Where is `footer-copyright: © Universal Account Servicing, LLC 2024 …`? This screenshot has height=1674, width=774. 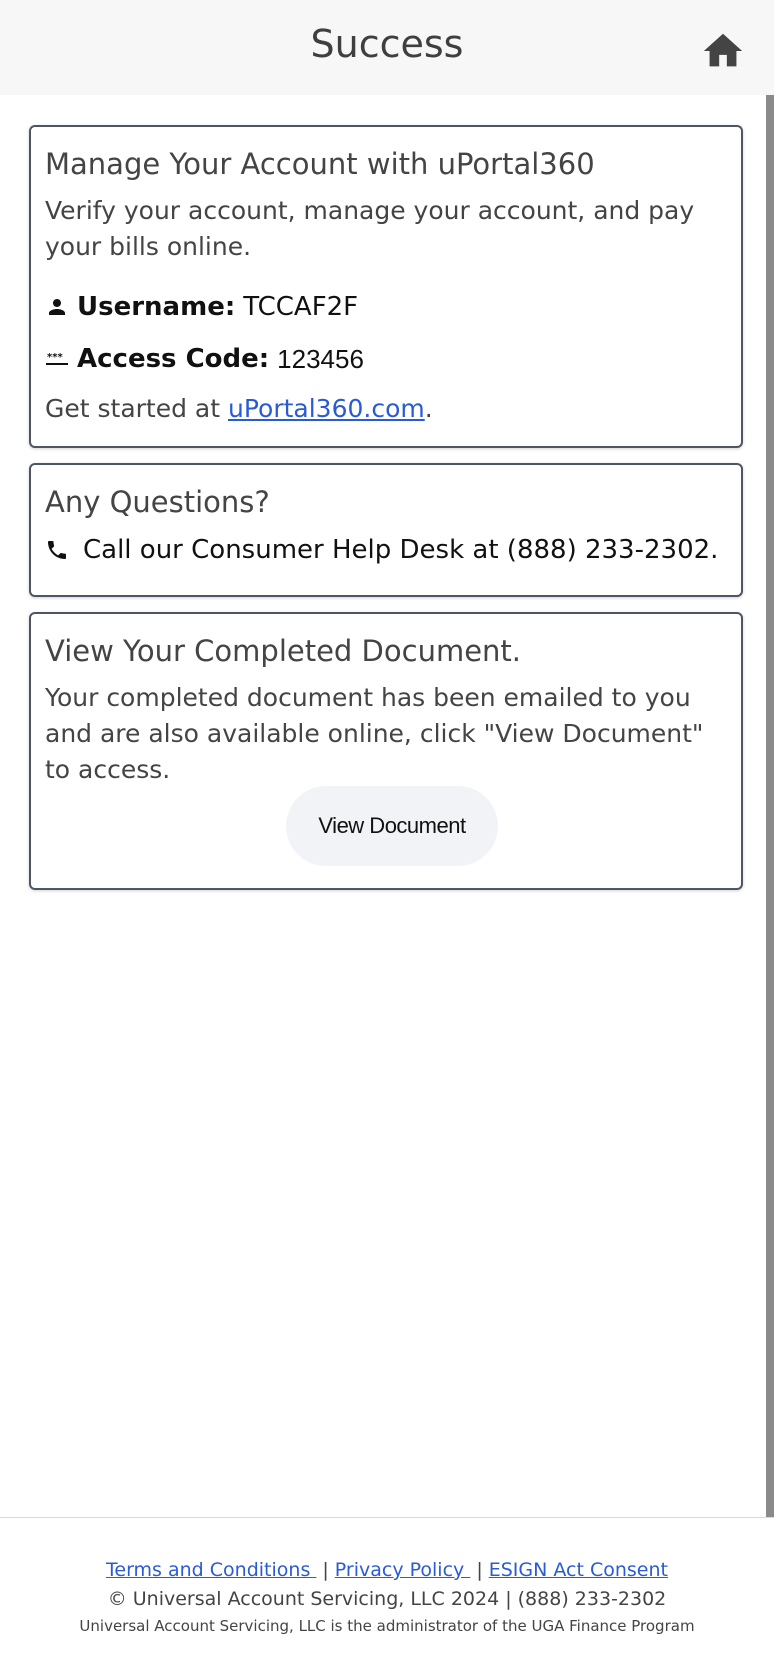 footer-copyright: © Universal Account Servicing, LLC 2024 … is located at coordinates (387, 1599).